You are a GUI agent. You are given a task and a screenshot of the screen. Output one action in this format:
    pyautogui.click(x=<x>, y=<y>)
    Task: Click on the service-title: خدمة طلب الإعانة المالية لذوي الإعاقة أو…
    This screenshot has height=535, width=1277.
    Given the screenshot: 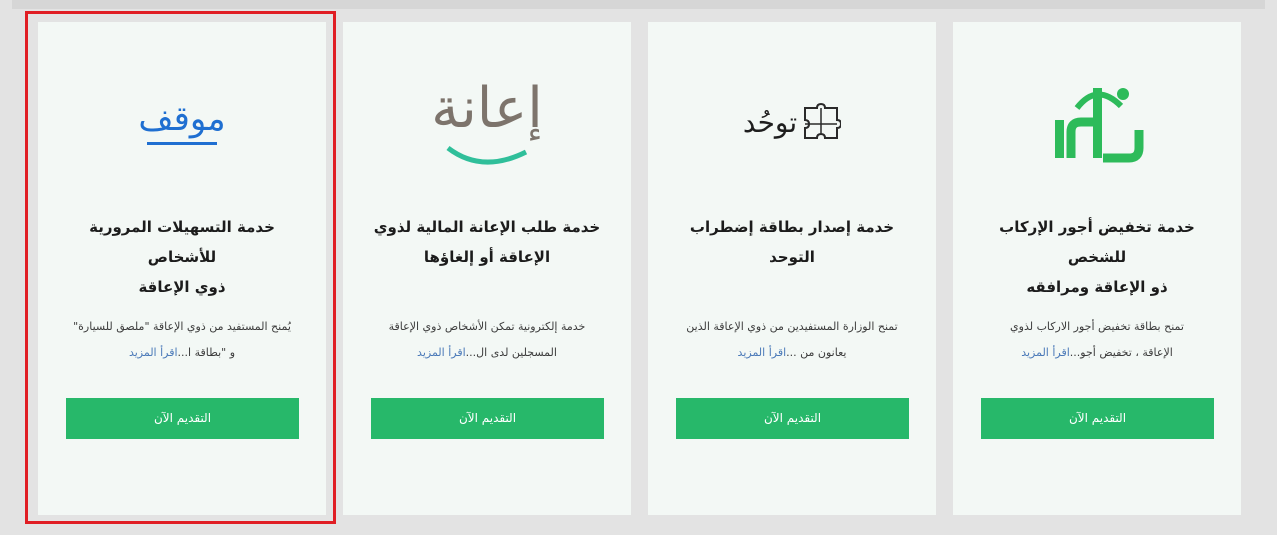 What is the action you would take?
    pyautogui.click(x=487, y=242)
    